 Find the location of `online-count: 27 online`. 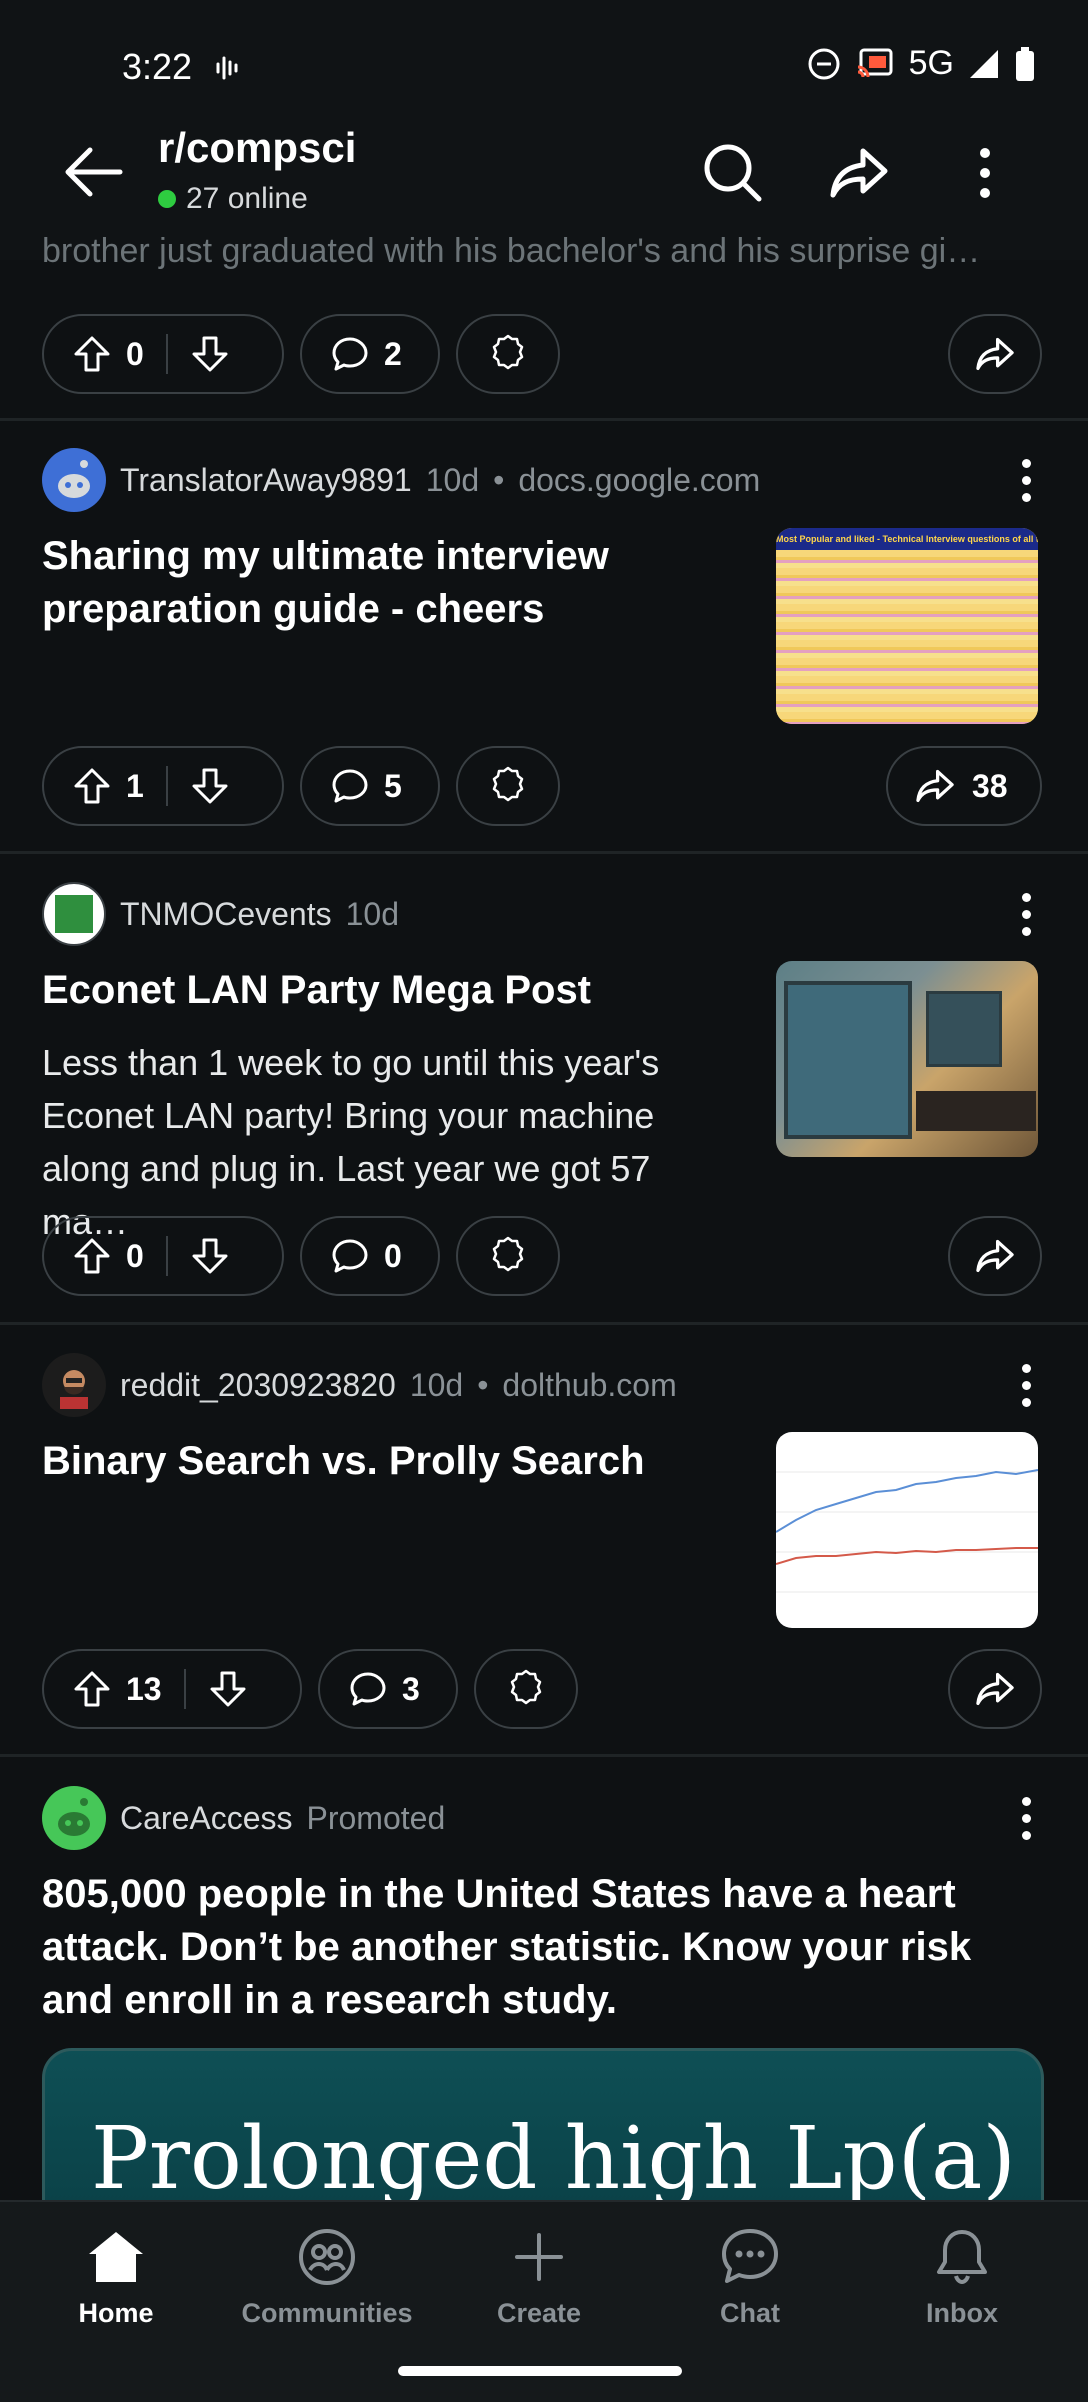

online-count: 27 online is located at coordinates (233, 199).